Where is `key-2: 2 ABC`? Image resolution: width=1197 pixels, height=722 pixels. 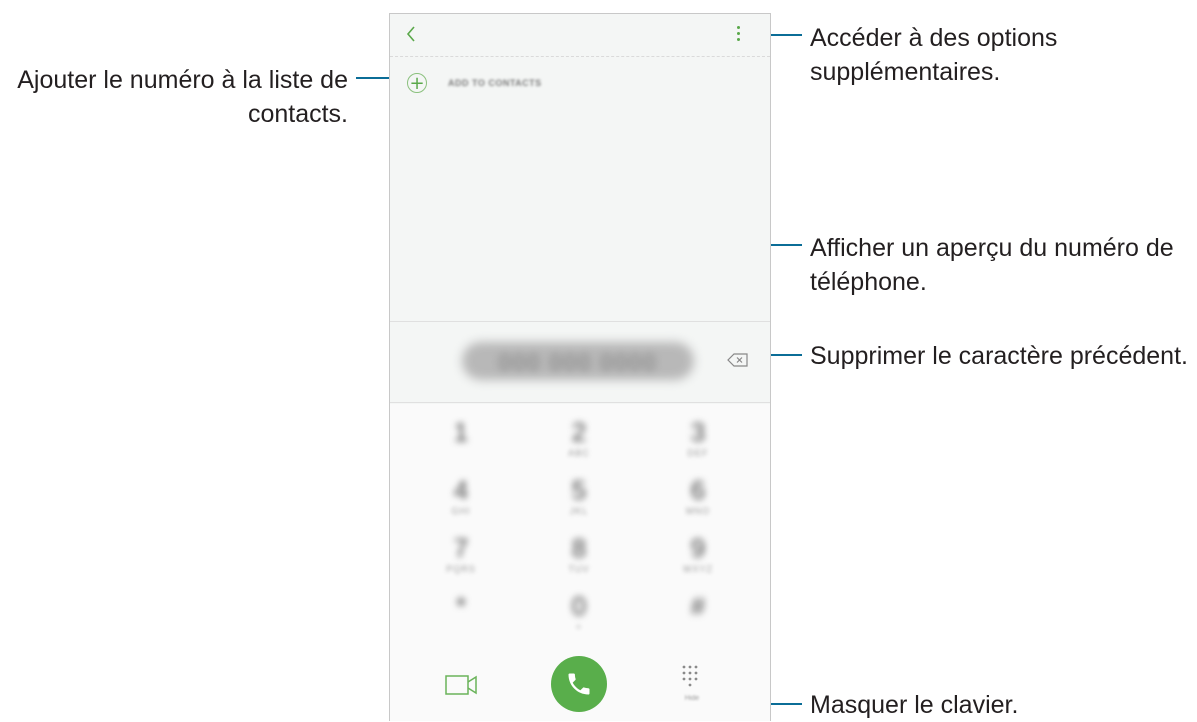
key-2: 2 ABC is located at coordinates (579, 444).